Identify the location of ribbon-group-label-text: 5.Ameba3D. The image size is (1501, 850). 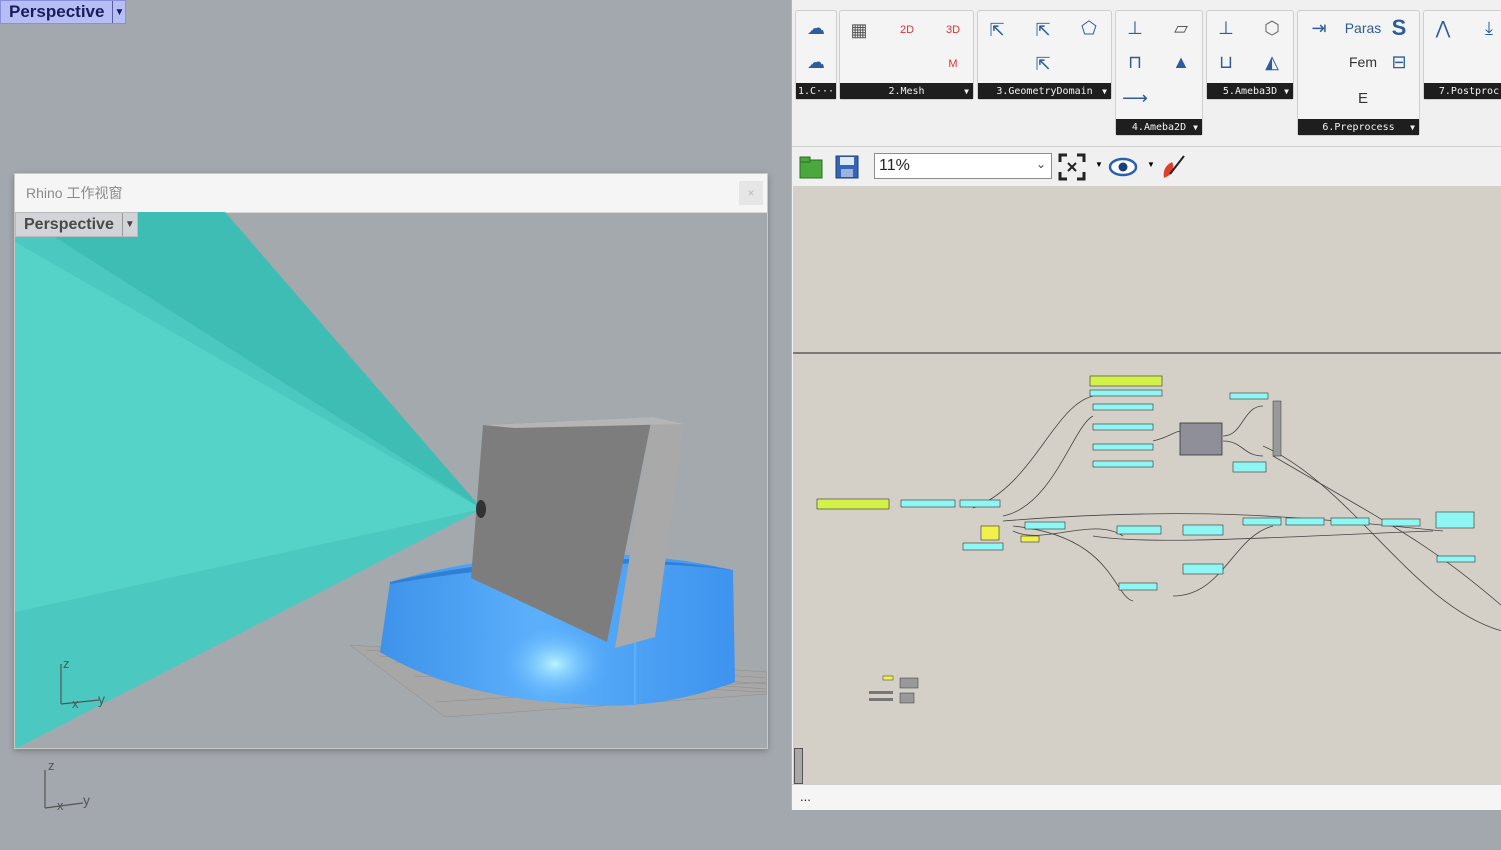
(1250, 91).